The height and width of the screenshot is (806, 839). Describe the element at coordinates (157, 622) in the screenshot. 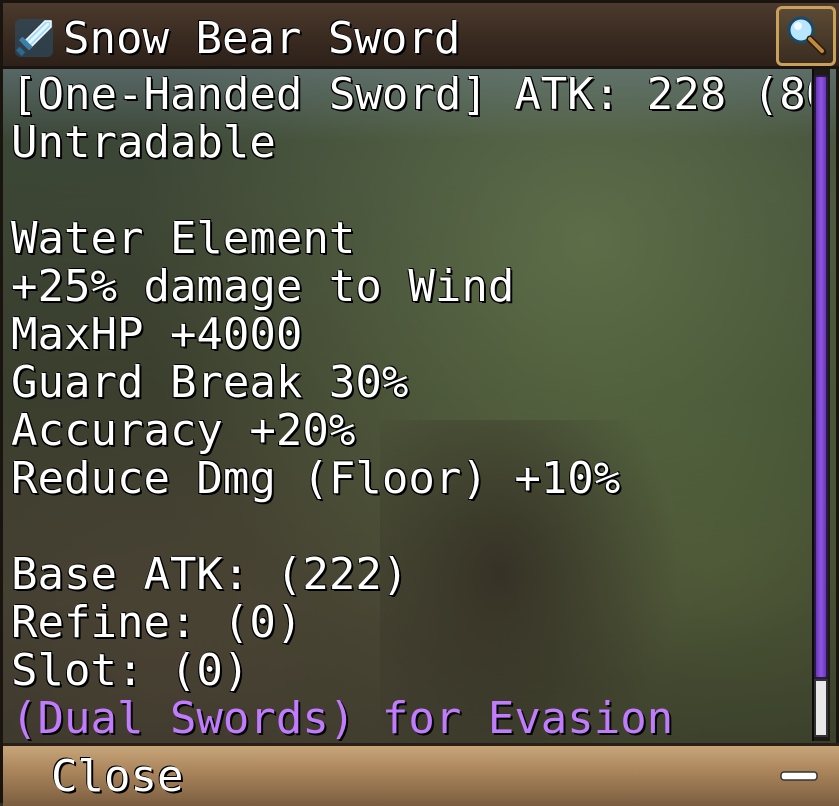

I see `refine-line: Refine: (0)` at that location.